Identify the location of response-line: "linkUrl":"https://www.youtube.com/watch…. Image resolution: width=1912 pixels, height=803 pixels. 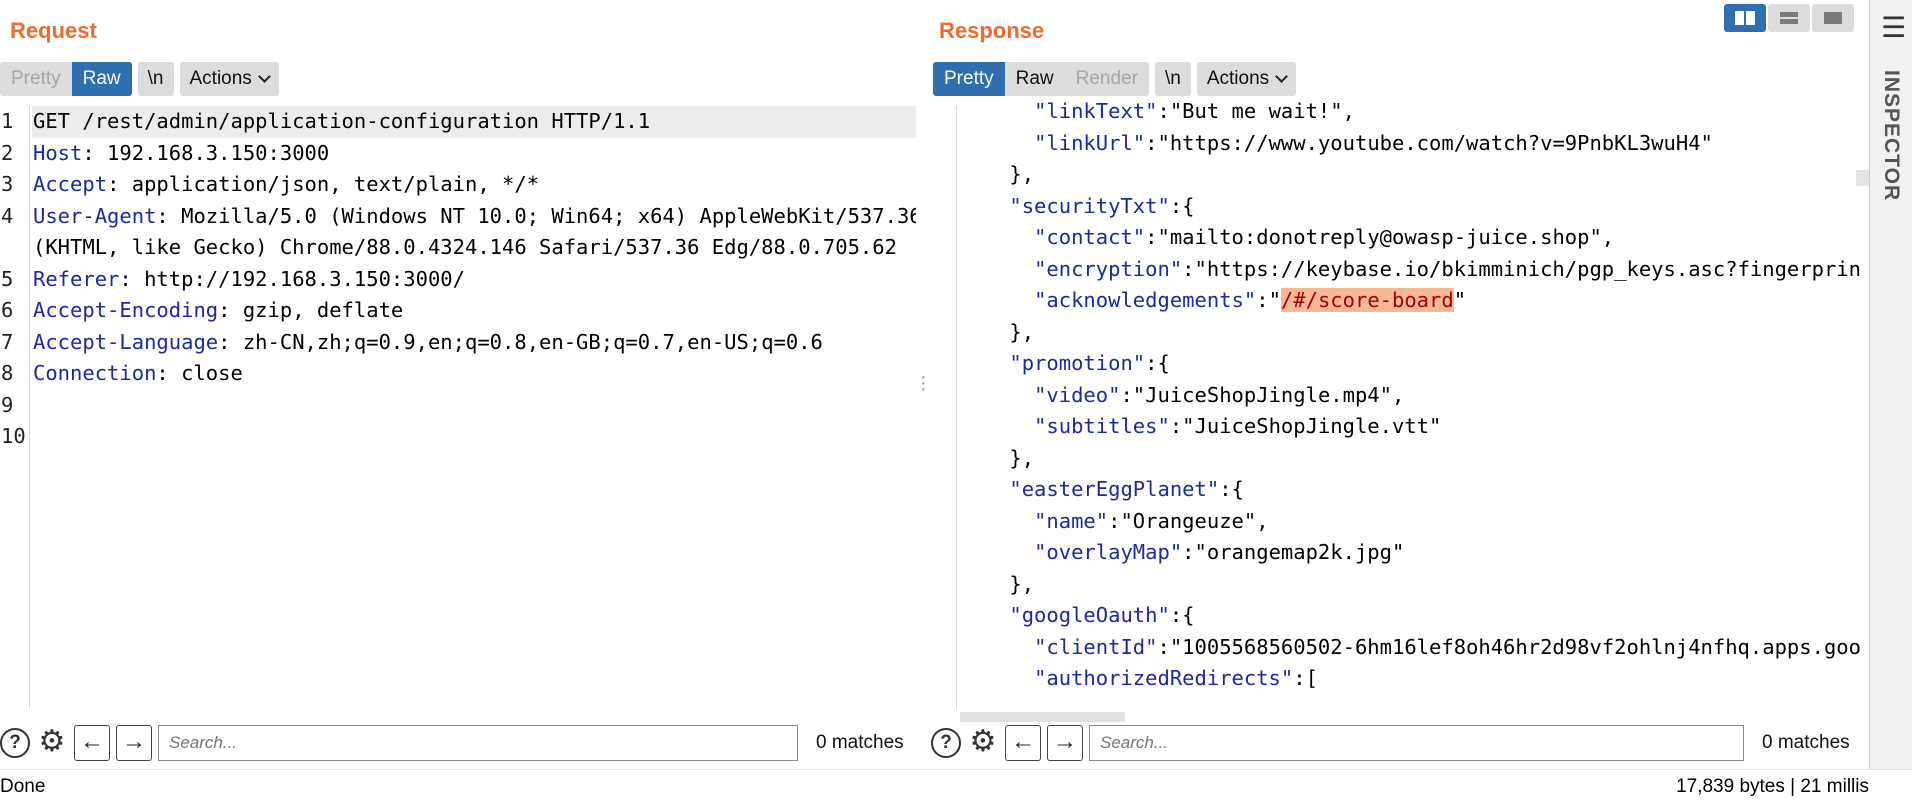
(1373, 142).